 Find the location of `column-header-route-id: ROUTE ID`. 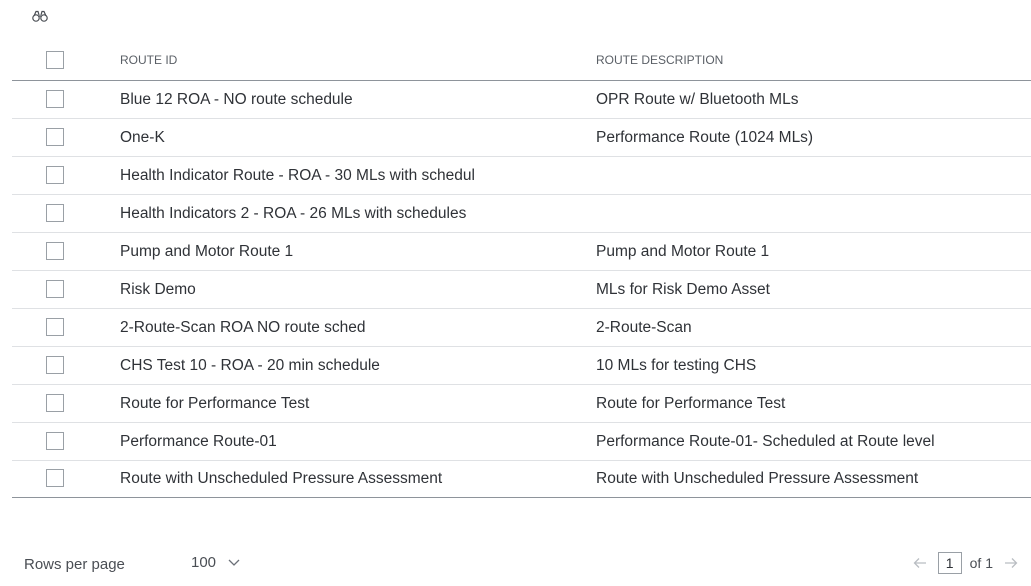

column-header-route-id: ROUTE ID is located at coordinates (352, 60).